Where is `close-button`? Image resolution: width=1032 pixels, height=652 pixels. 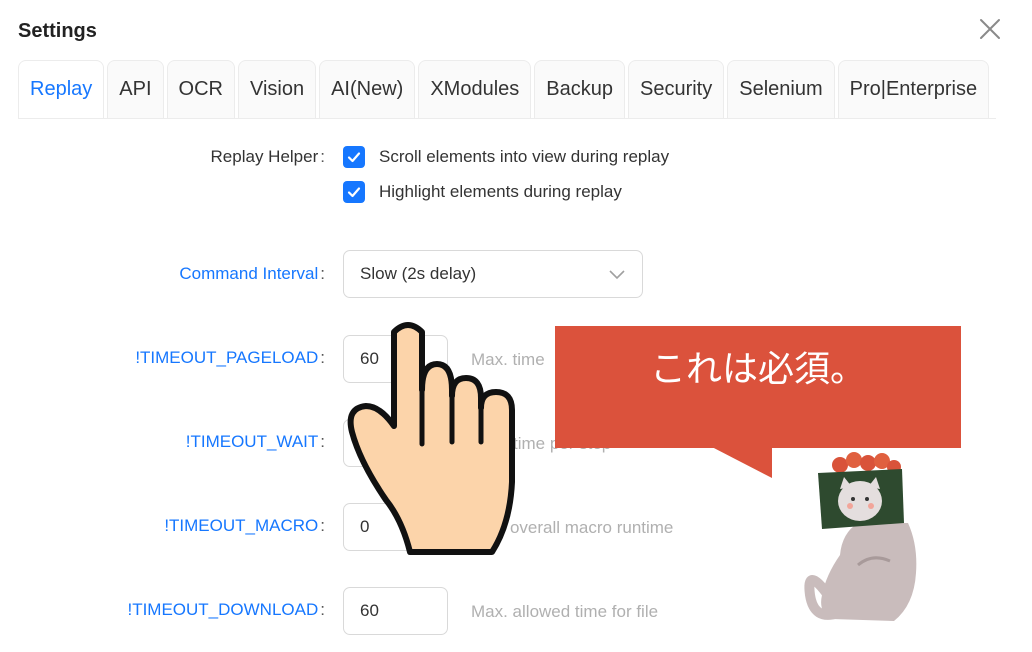
close-button is located at coordinates (990, 29).